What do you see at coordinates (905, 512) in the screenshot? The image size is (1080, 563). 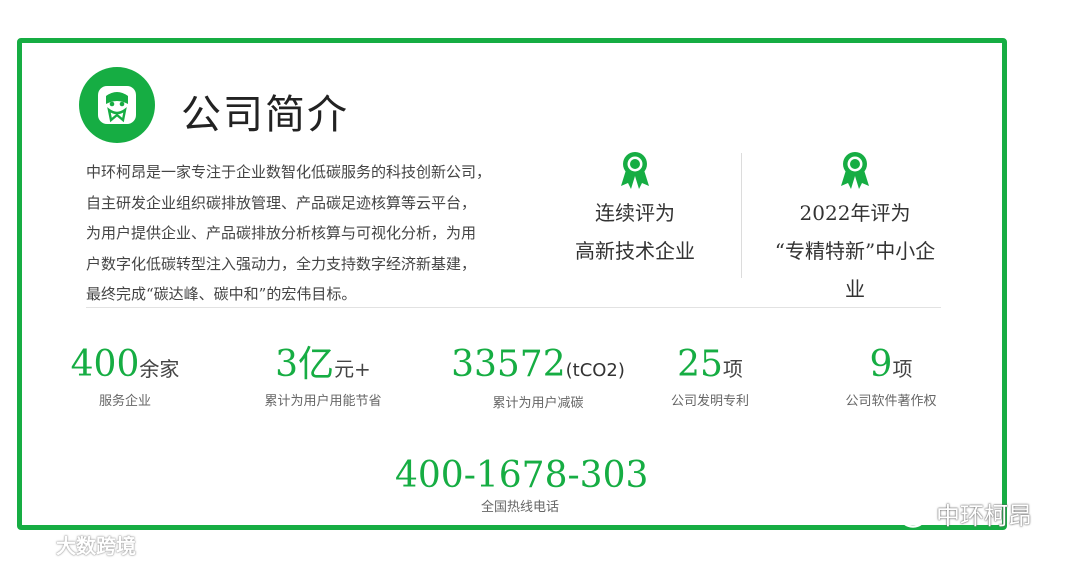 I see `wechat-icon` at bounding box center [905, 512].